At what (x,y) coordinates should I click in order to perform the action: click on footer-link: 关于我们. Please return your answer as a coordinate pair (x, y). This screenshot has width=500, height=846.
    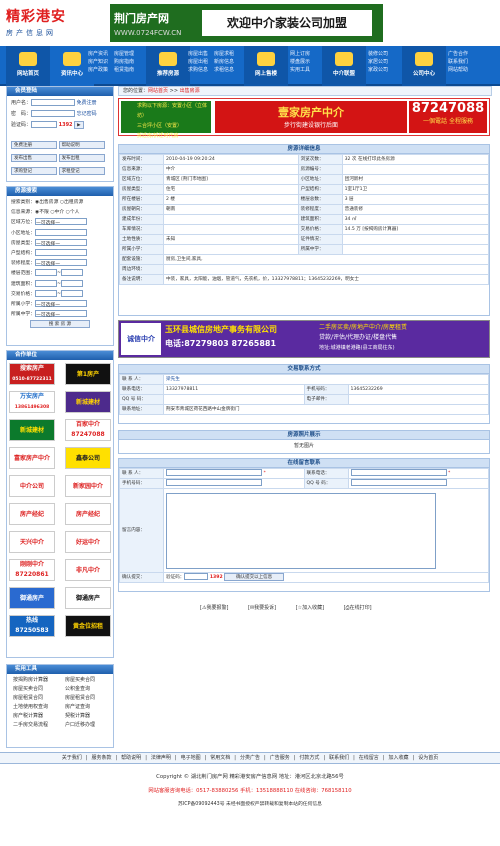
    Looking at the image, I should click on (72, 758).